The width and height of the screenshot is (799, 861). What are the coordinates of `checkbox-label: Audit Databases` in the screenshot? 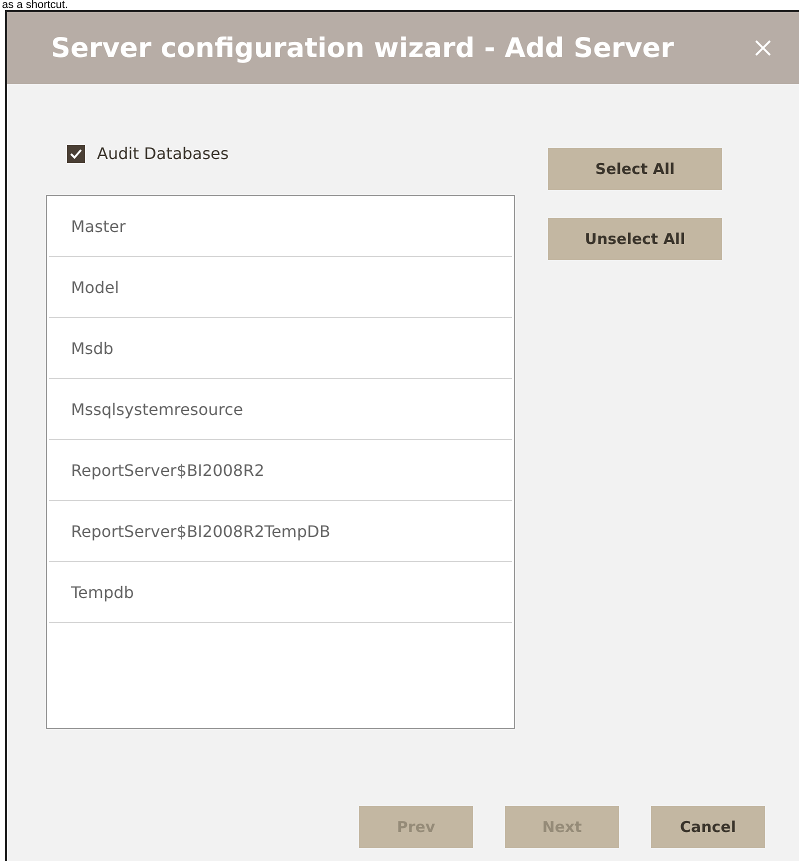 It's located at (163, 154).